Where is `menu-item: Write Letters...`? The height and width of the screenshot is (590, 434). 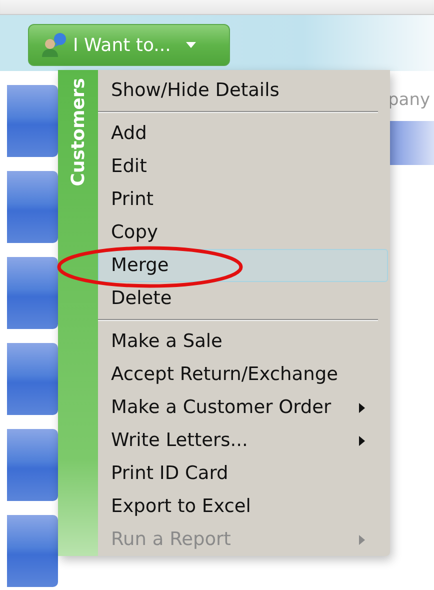 menu-item: Write Letters... is located at coordinates (243, 440).